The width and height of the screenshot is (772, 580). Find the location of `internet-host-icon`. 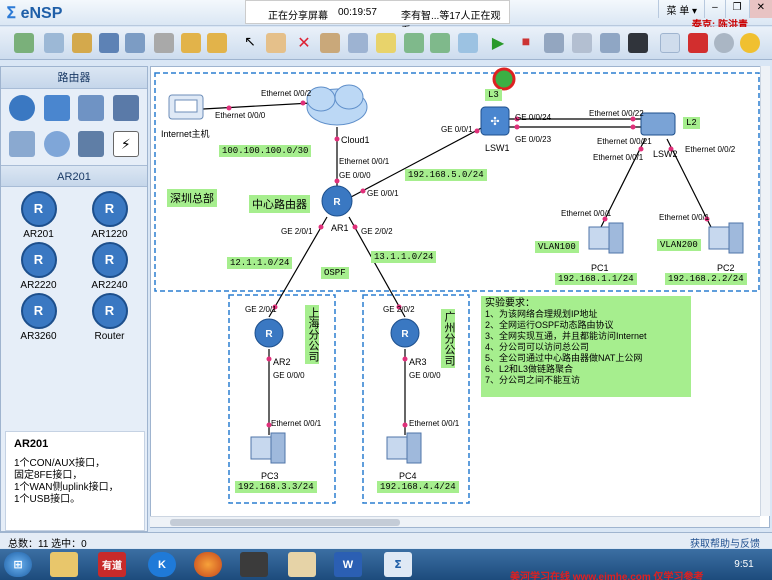

internet-host-icon is located at coordinates (186, 107).